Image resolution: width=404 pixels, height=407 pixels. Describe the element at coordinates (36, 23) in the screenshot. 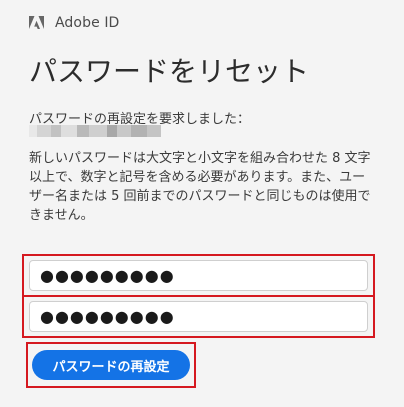

I see `adobe-logo-icon` at that location.